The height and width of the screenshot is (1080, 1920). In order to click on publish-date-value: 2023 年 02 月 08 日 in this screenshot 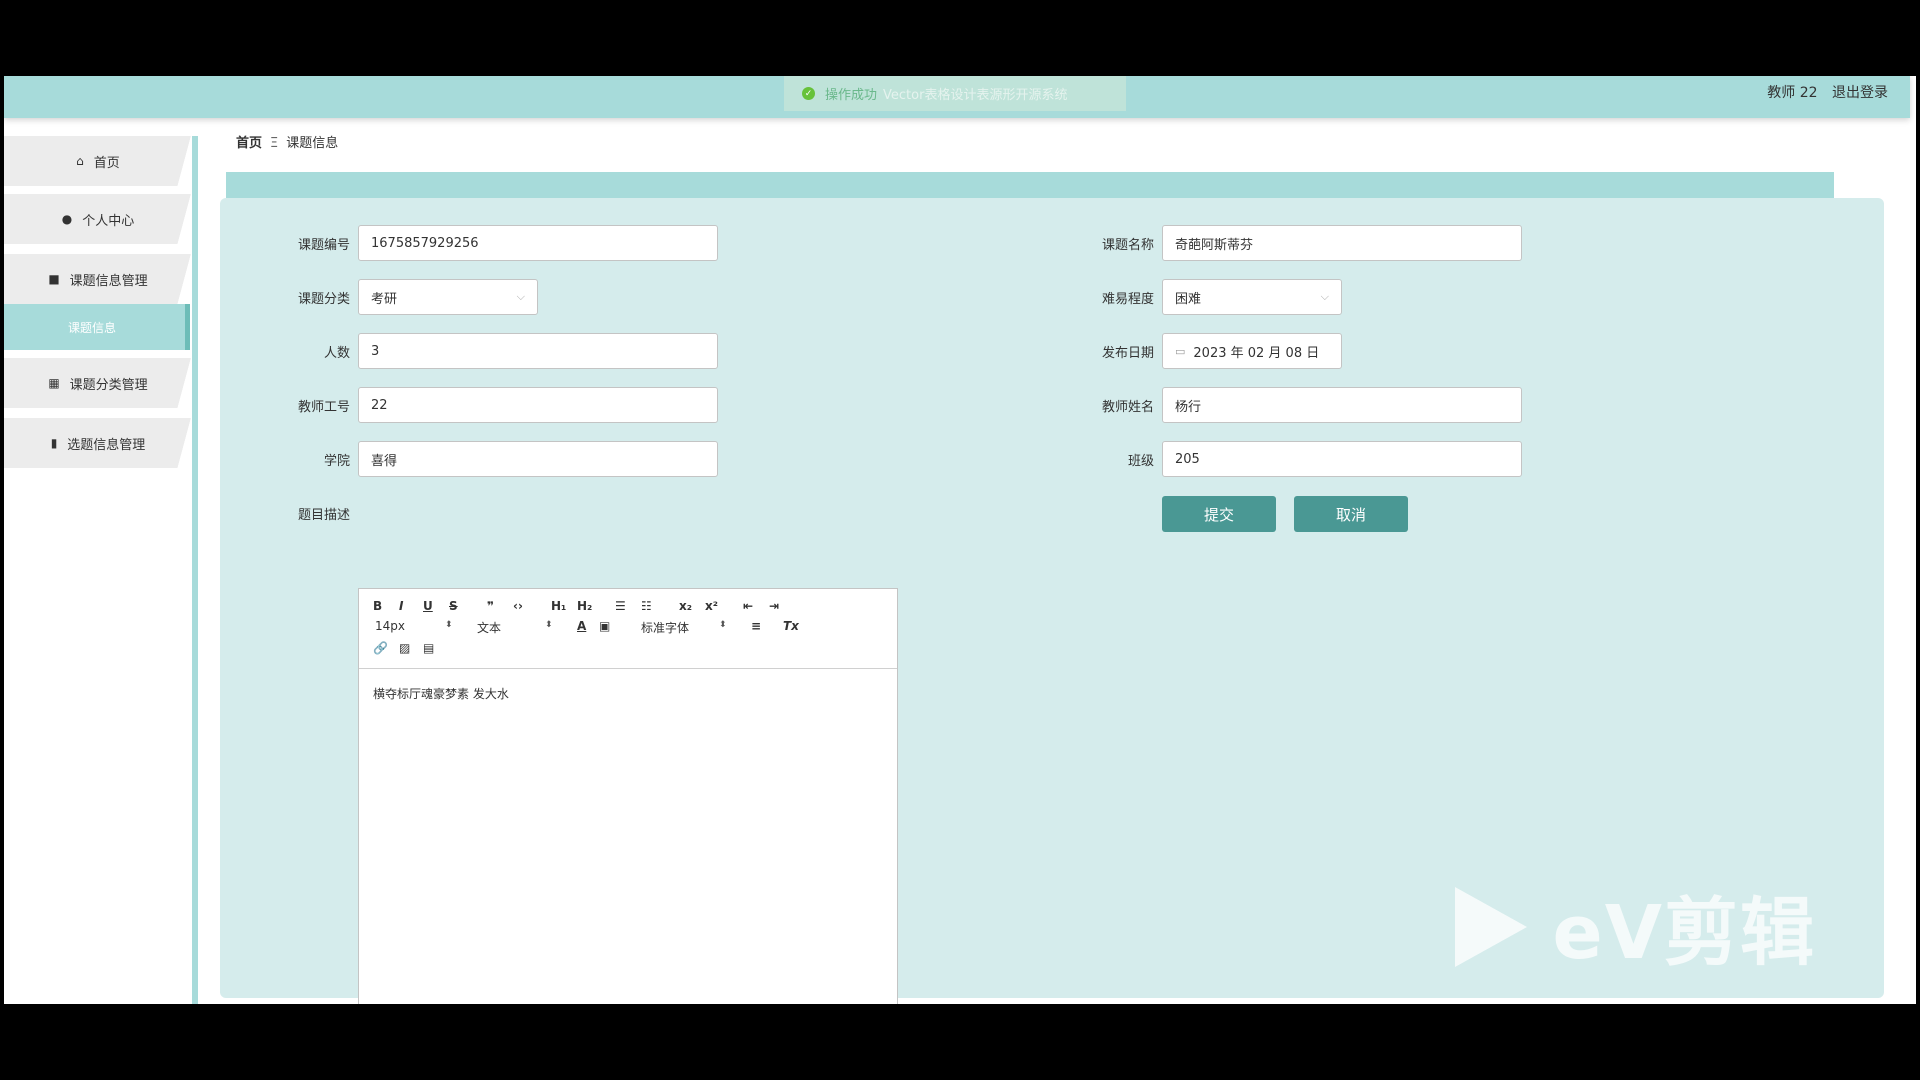, I will do `click(1256, 353)`.